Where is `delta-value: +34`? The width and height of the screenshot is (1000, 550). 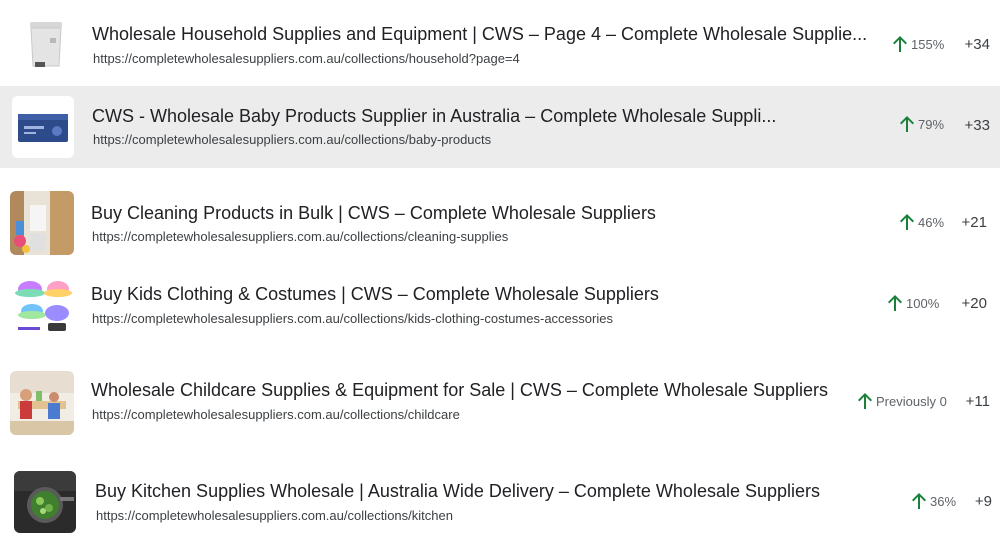
delta-value: +34 is located at coordinates (977, 44).